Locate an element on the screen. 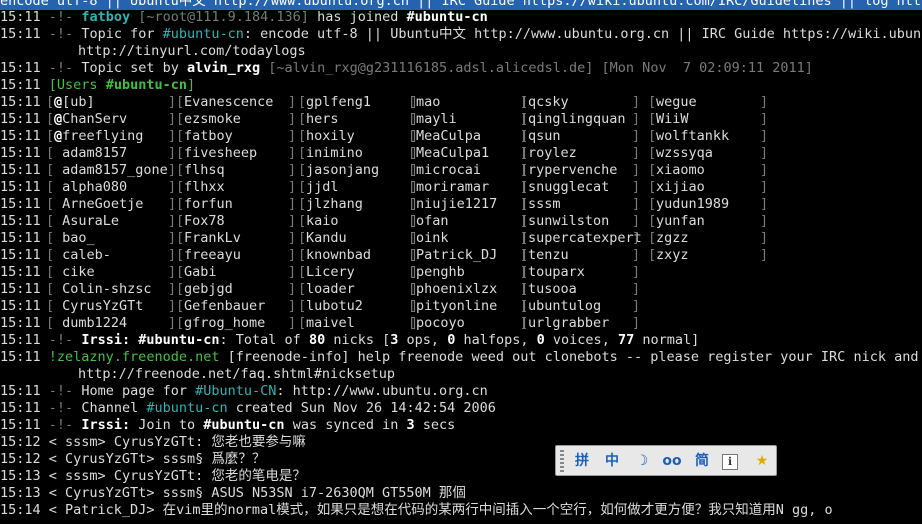 This screenshot has width=922, height=524. user-nick: moriramar is located at coordinates (452, 187).